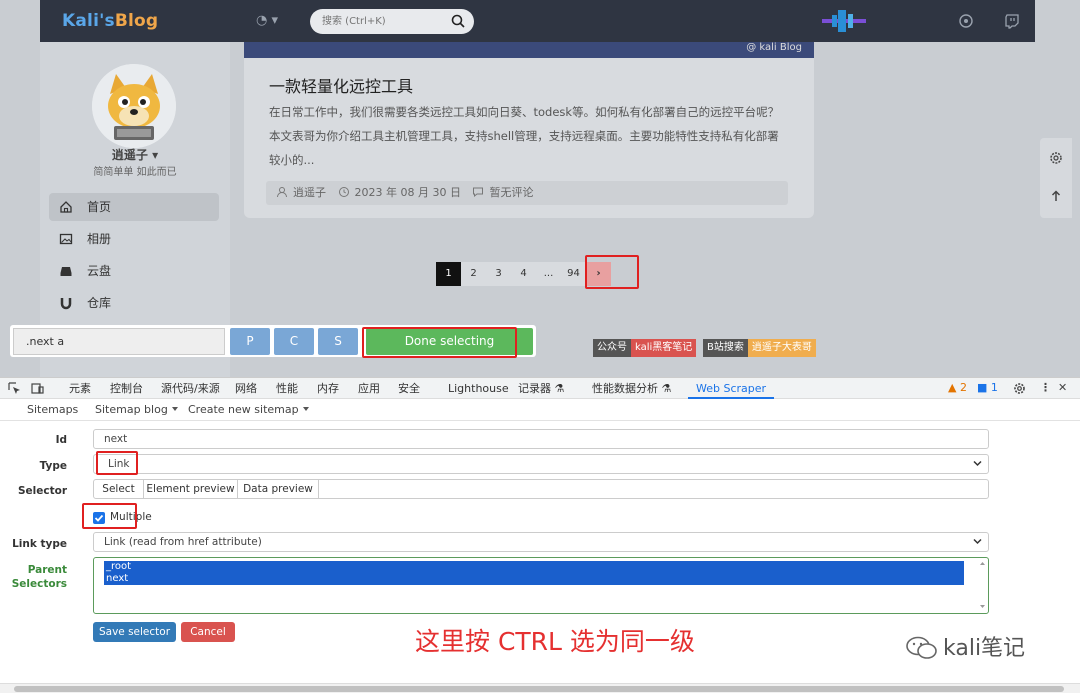 The image size is (1080, 693). I want to click on gear-icon, so click(1056, 158).